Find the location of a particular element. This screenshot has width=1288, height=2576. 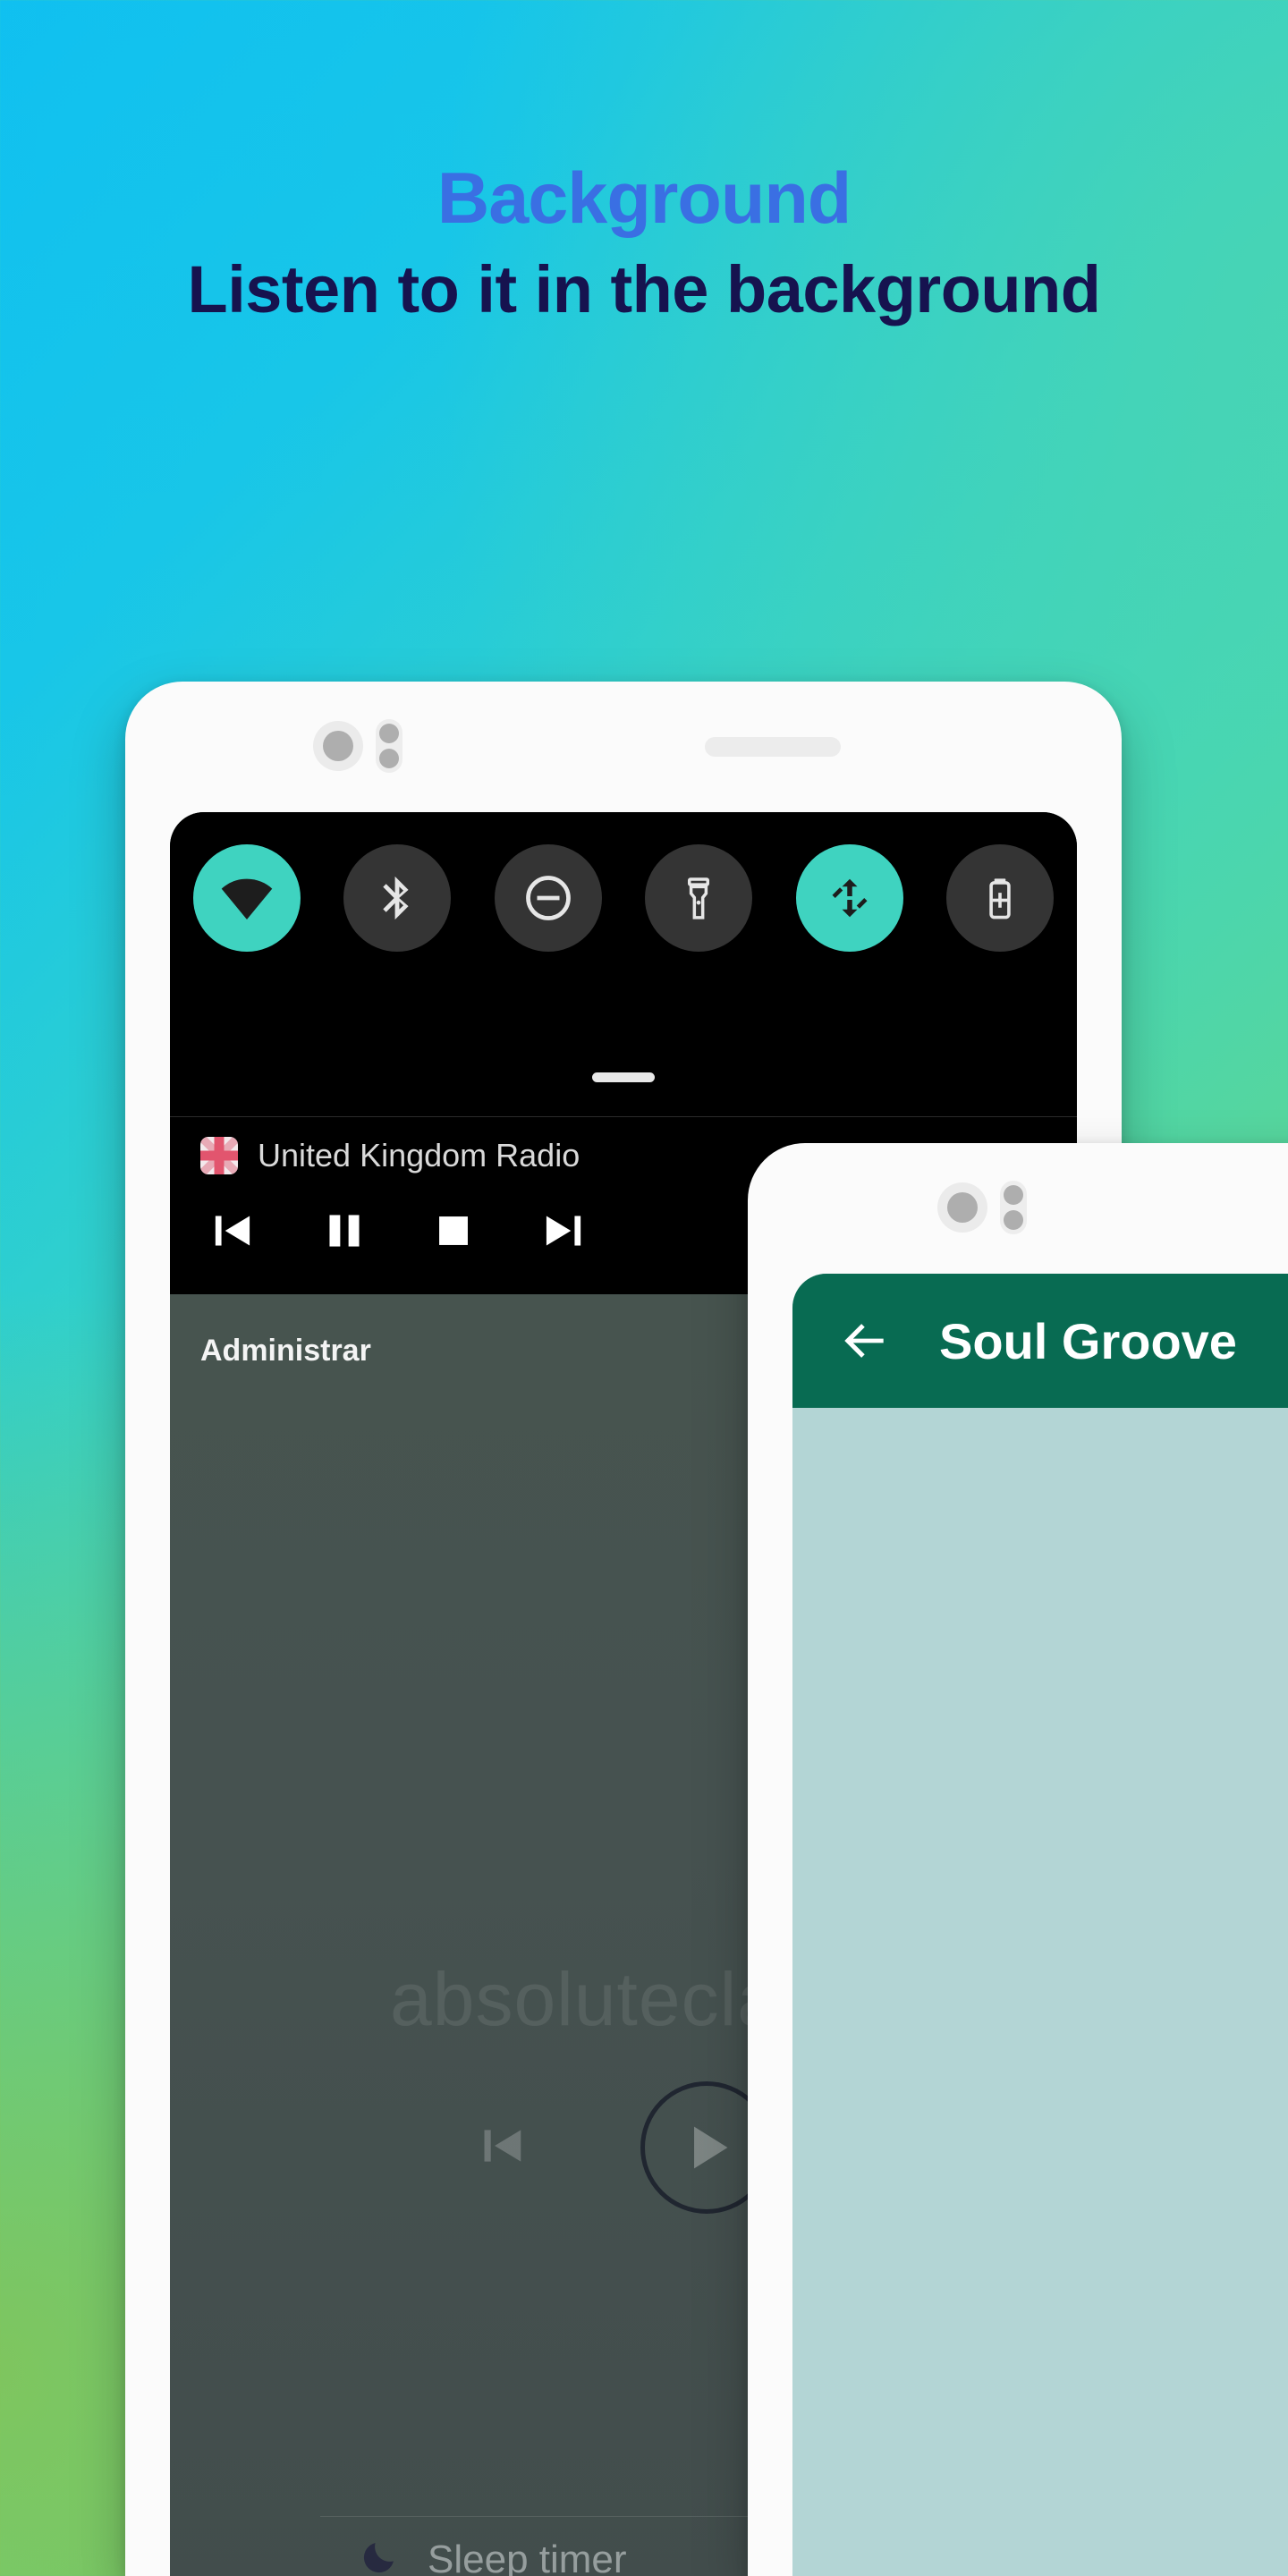

quick-settings-row is located at coordinates (623, 898).